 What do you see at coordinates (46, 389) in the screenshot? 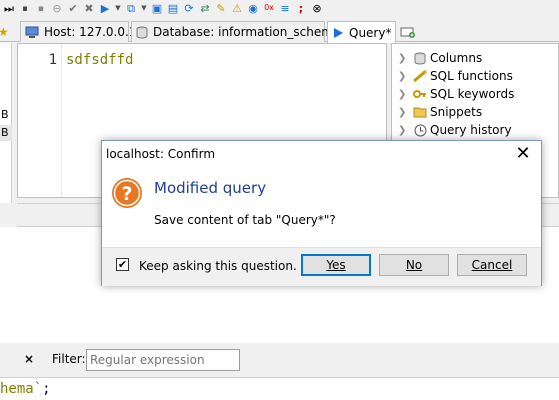
I see `sql-log-semicolon: ;` at bounding box center [46, 389].